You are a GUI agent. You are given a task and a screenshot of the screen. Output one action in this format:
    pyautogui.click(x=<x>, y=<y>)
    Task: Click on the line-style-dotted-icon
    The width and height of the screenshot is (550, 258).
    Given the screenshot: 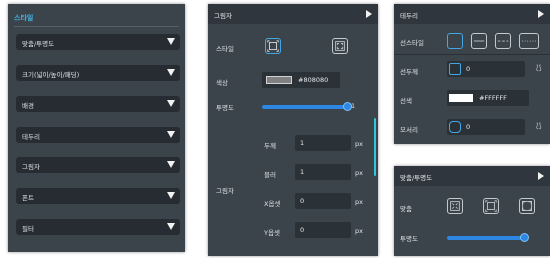 What is the action you would take?
    pyautogui.click(x=529, y=41)
    